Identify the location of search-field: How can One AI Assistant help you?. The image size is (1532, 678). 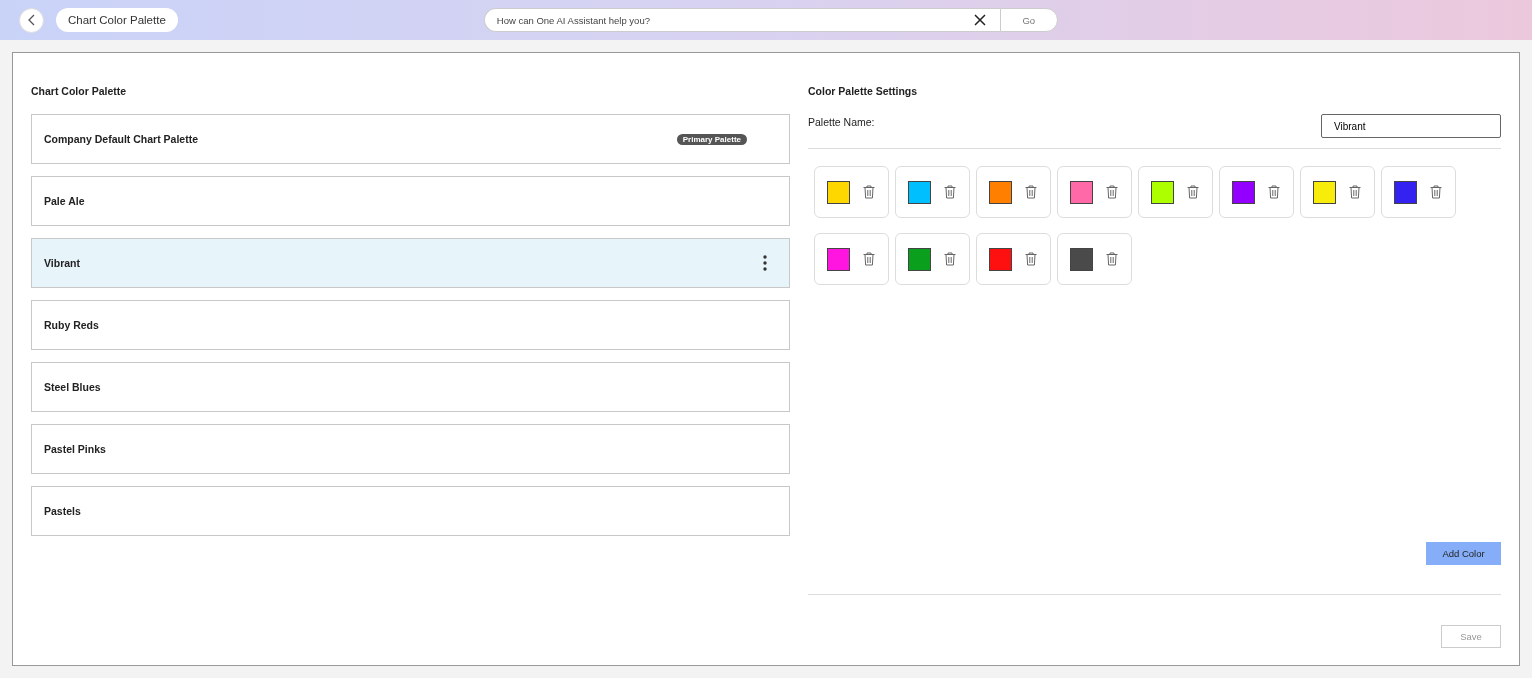
(721, 20).